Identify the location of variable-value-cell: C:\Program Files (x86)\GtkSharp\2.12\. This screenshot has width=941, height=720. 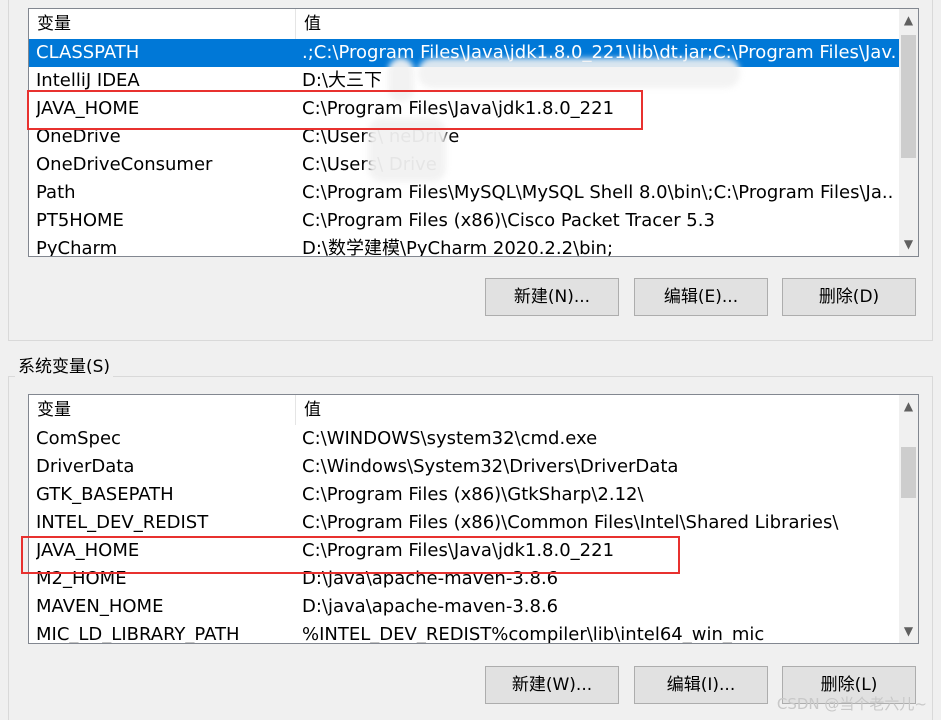
(473, 494).